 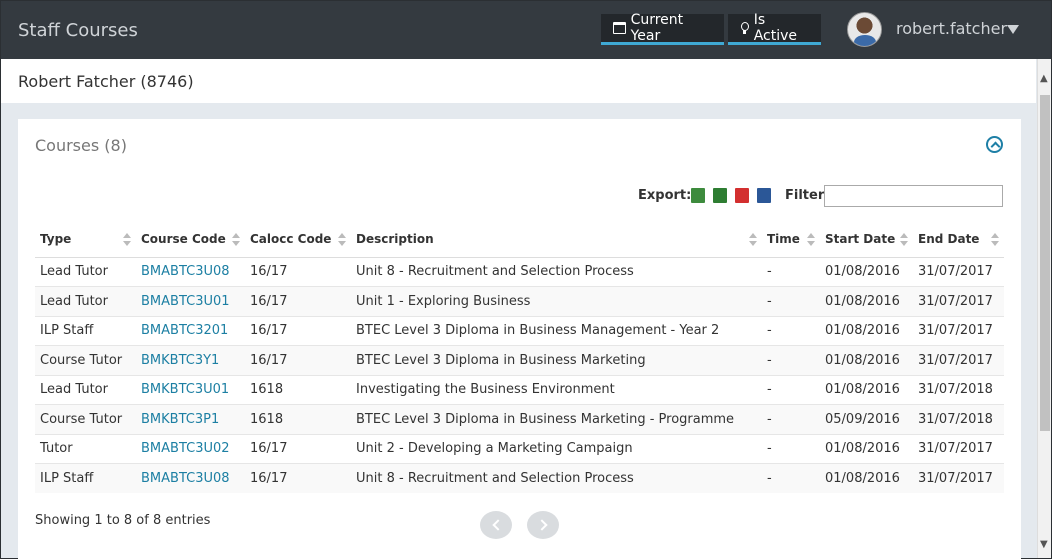 What do you see at coordinates (106, 81) in the screenshot?
I see `page-title: Robert Fatcher (8746)` at bounding box center [106, 81].